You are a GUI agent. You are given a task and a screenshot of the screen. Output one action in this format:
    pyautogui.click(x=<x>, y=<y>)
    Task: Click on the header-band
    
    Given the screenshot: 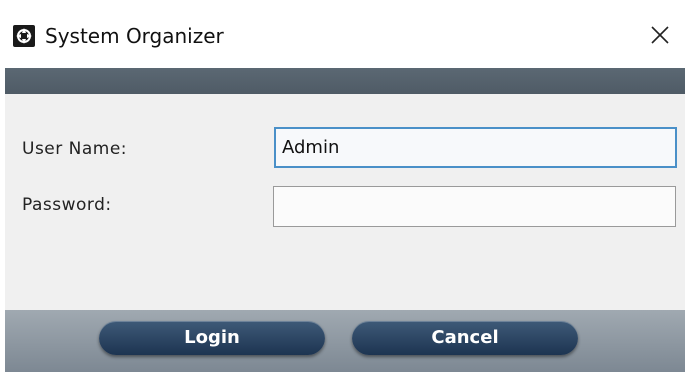 What is the action you would take?
    pyautogui.click(x=345, y=81)
    